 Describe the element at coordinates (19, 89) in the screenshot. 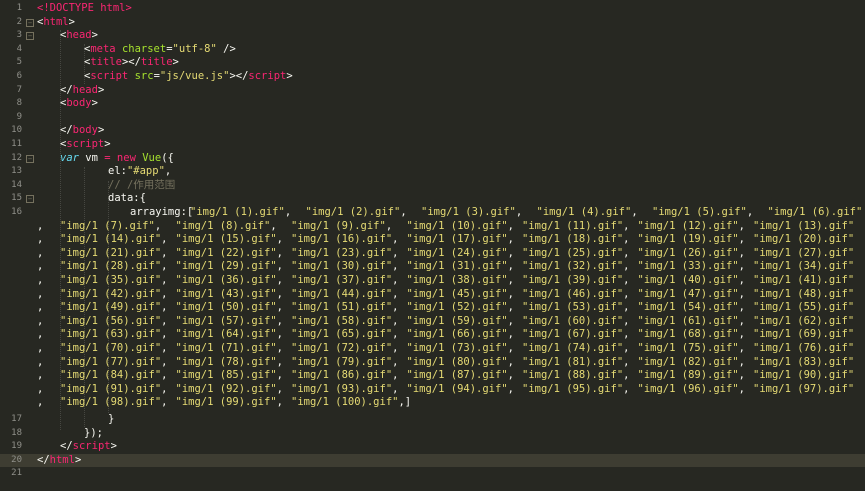

I see `line-number: 7` at that location.